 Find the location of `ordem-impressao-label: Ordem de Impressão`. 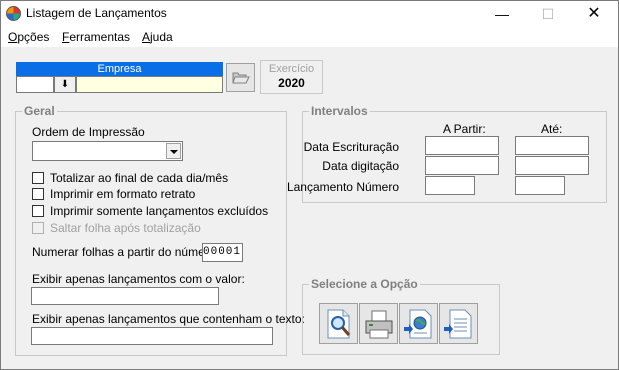

ordem-impressao-label: Ordem de Impressão is located at coordinates (88, 132).